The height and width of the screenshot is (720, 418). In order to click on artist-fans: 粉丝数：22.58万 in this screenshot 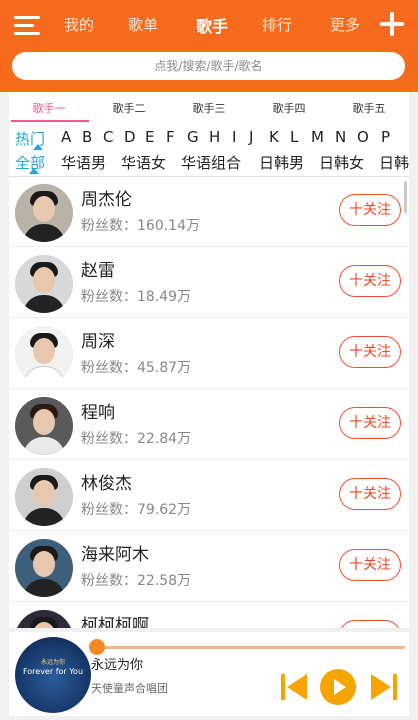, I will do `click(136, 581)`.